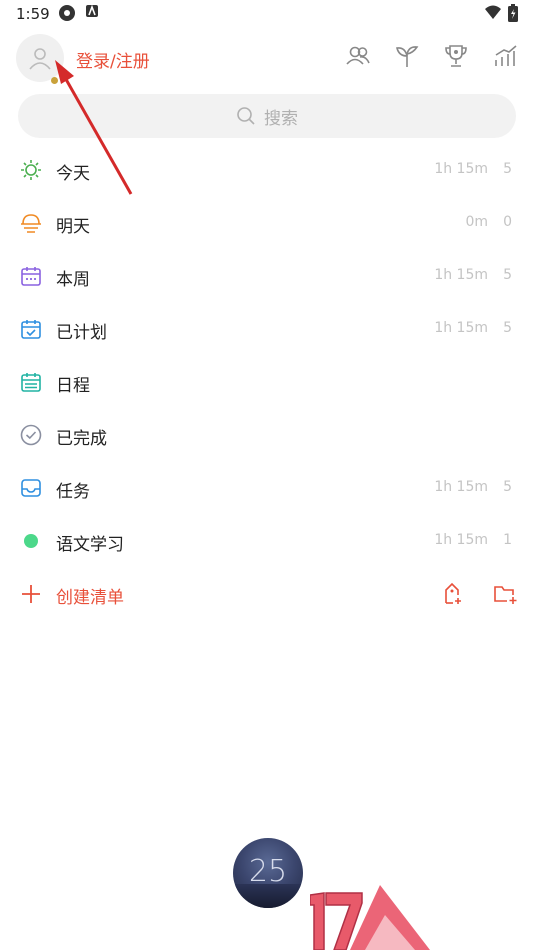 Image resolution: width=534 pixels, height=950 pixels. Describe the element at coordinates (94, 127) in the screenshot. I see `annotation-arrow` at that location.